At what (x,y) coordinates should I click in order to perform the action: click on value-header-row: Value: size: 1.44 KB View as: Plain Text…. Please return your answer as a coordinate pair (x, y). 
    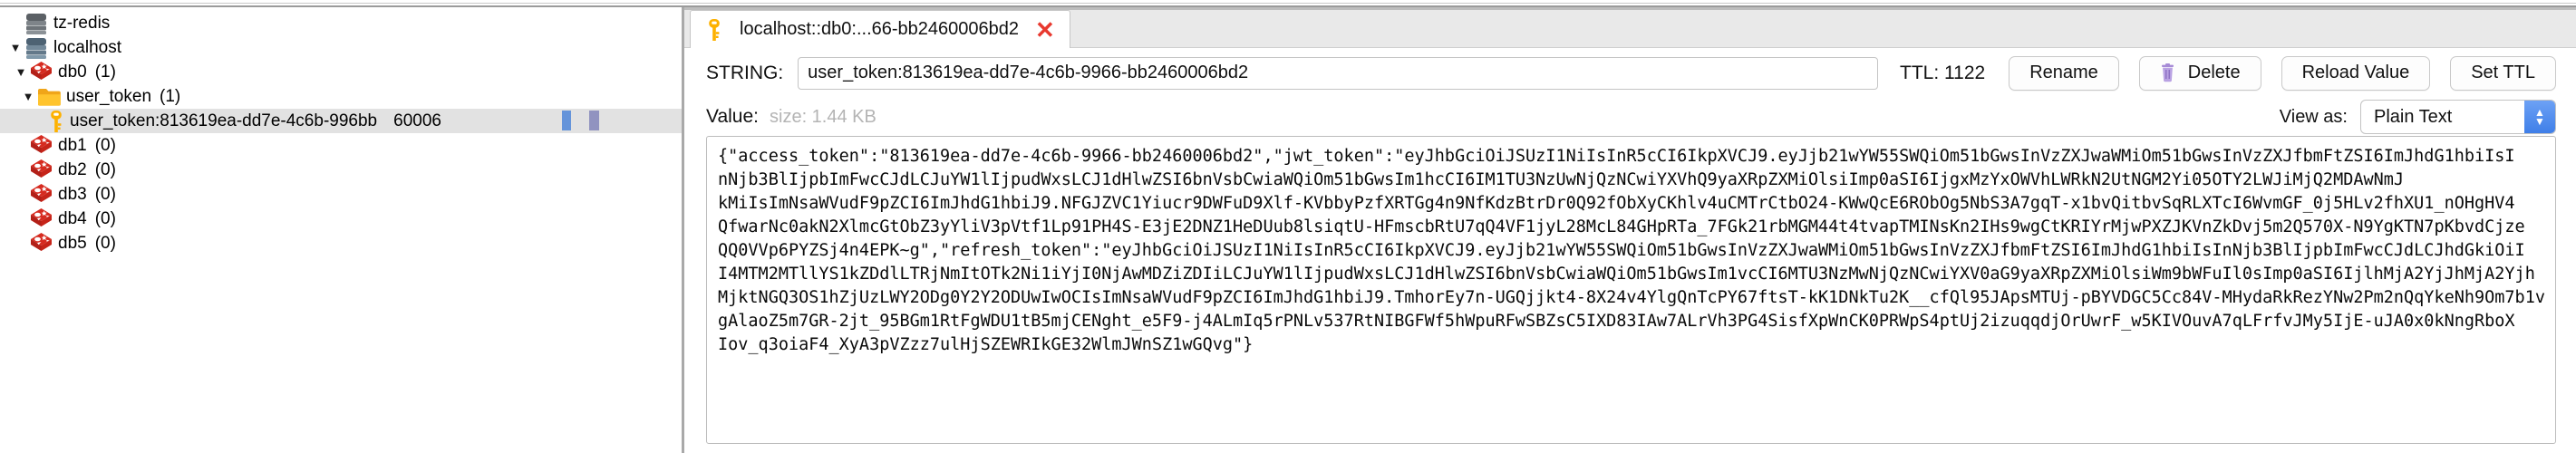
    Looking at the image, I should click on (1630, 117).